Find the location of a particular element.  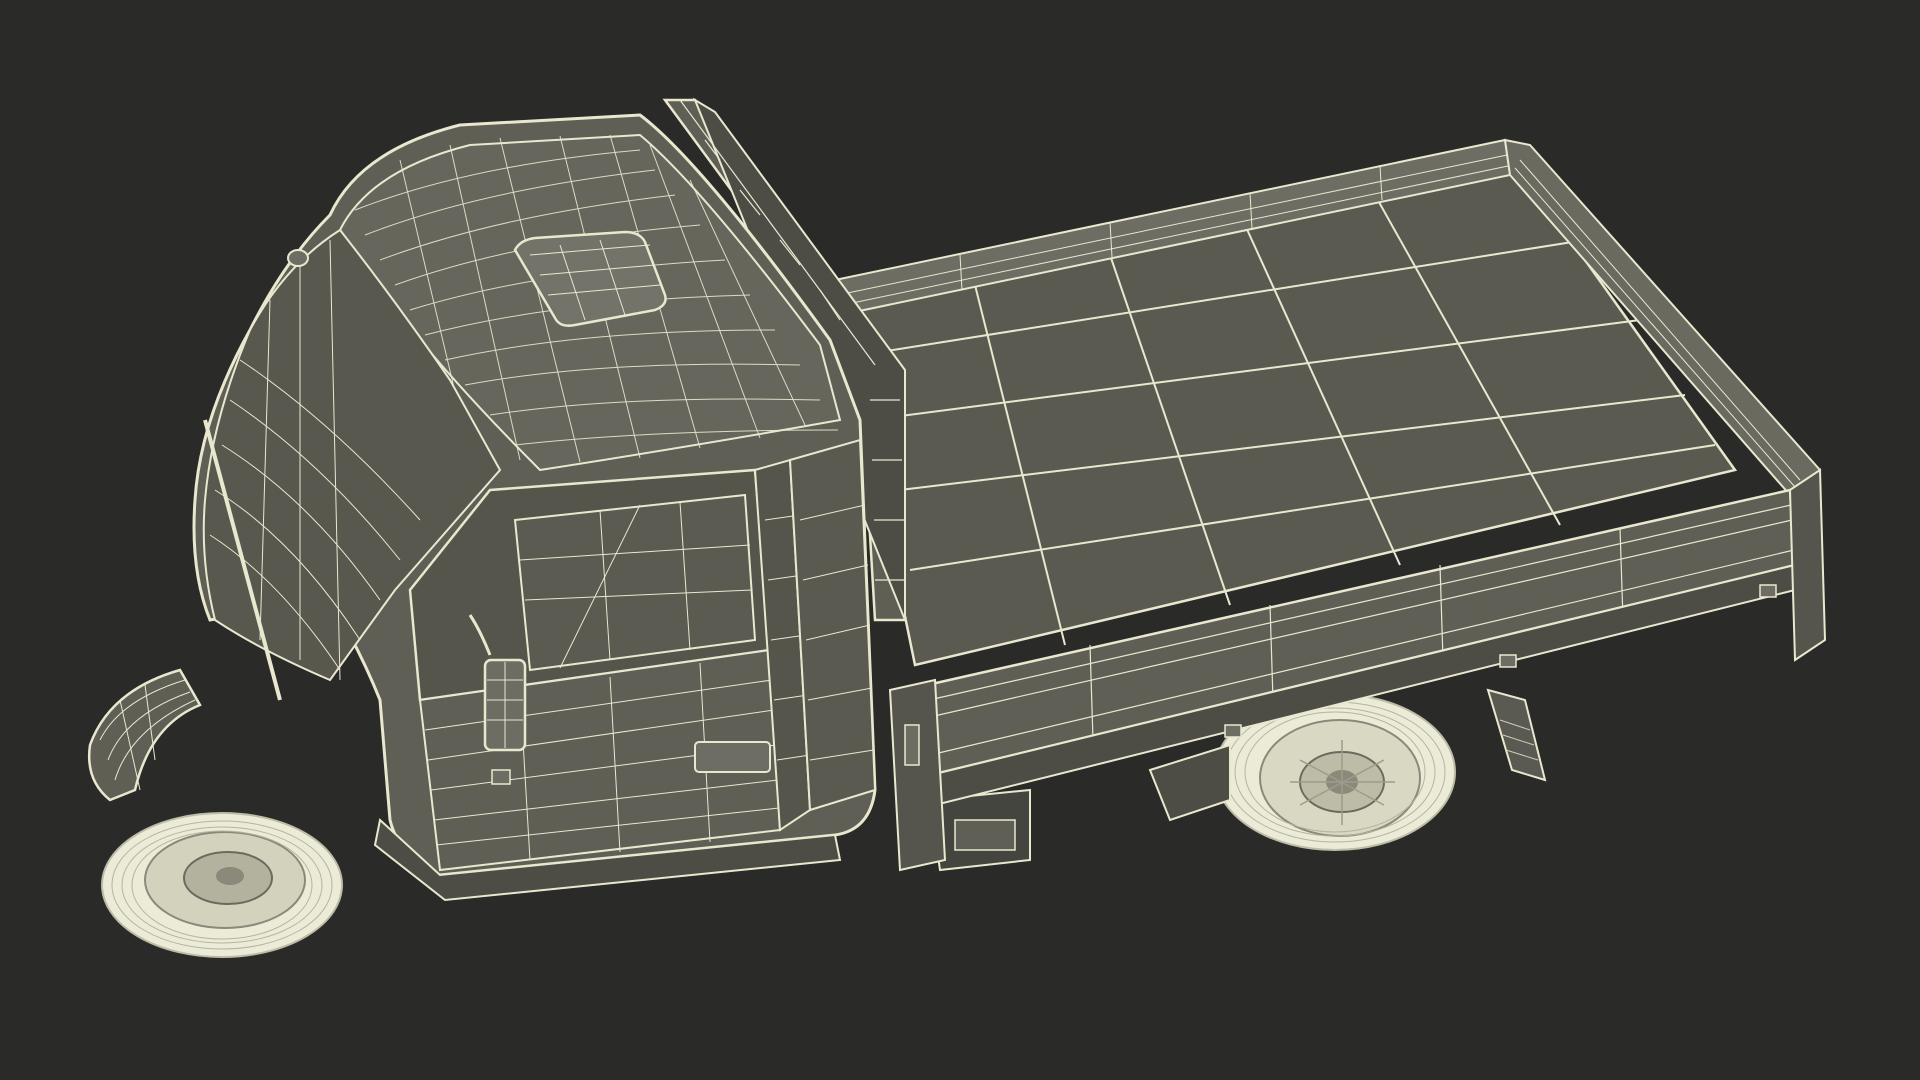

door-handle is located at coordinates (732, 757).